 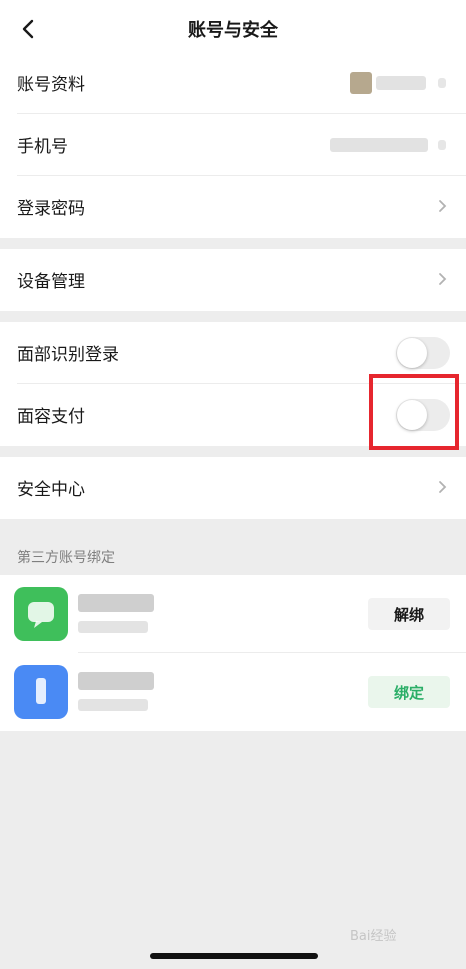 I want to click on bind-button: 绑定, so click(x=409, y=692).